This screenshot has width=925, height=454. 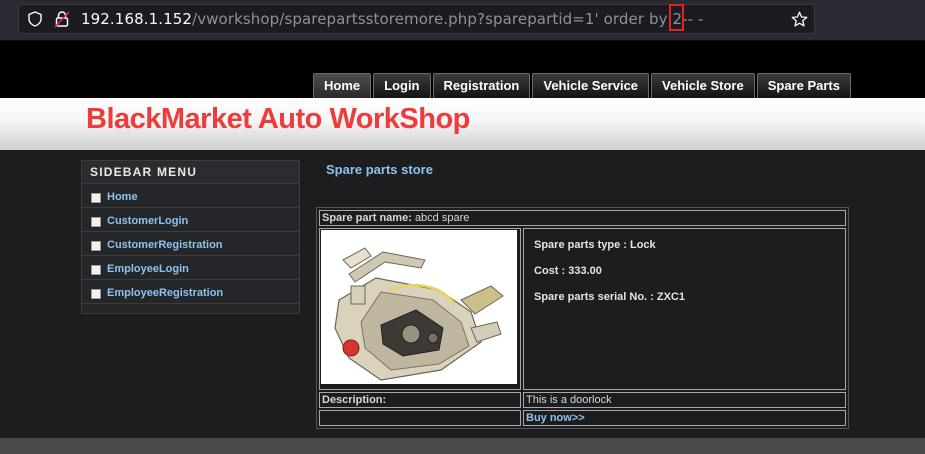 What do you see at coordinates (165, 245) in the screenshot?
I see `sidebar-item-label: CustomerRegistration` at bounding box center [165, 245].